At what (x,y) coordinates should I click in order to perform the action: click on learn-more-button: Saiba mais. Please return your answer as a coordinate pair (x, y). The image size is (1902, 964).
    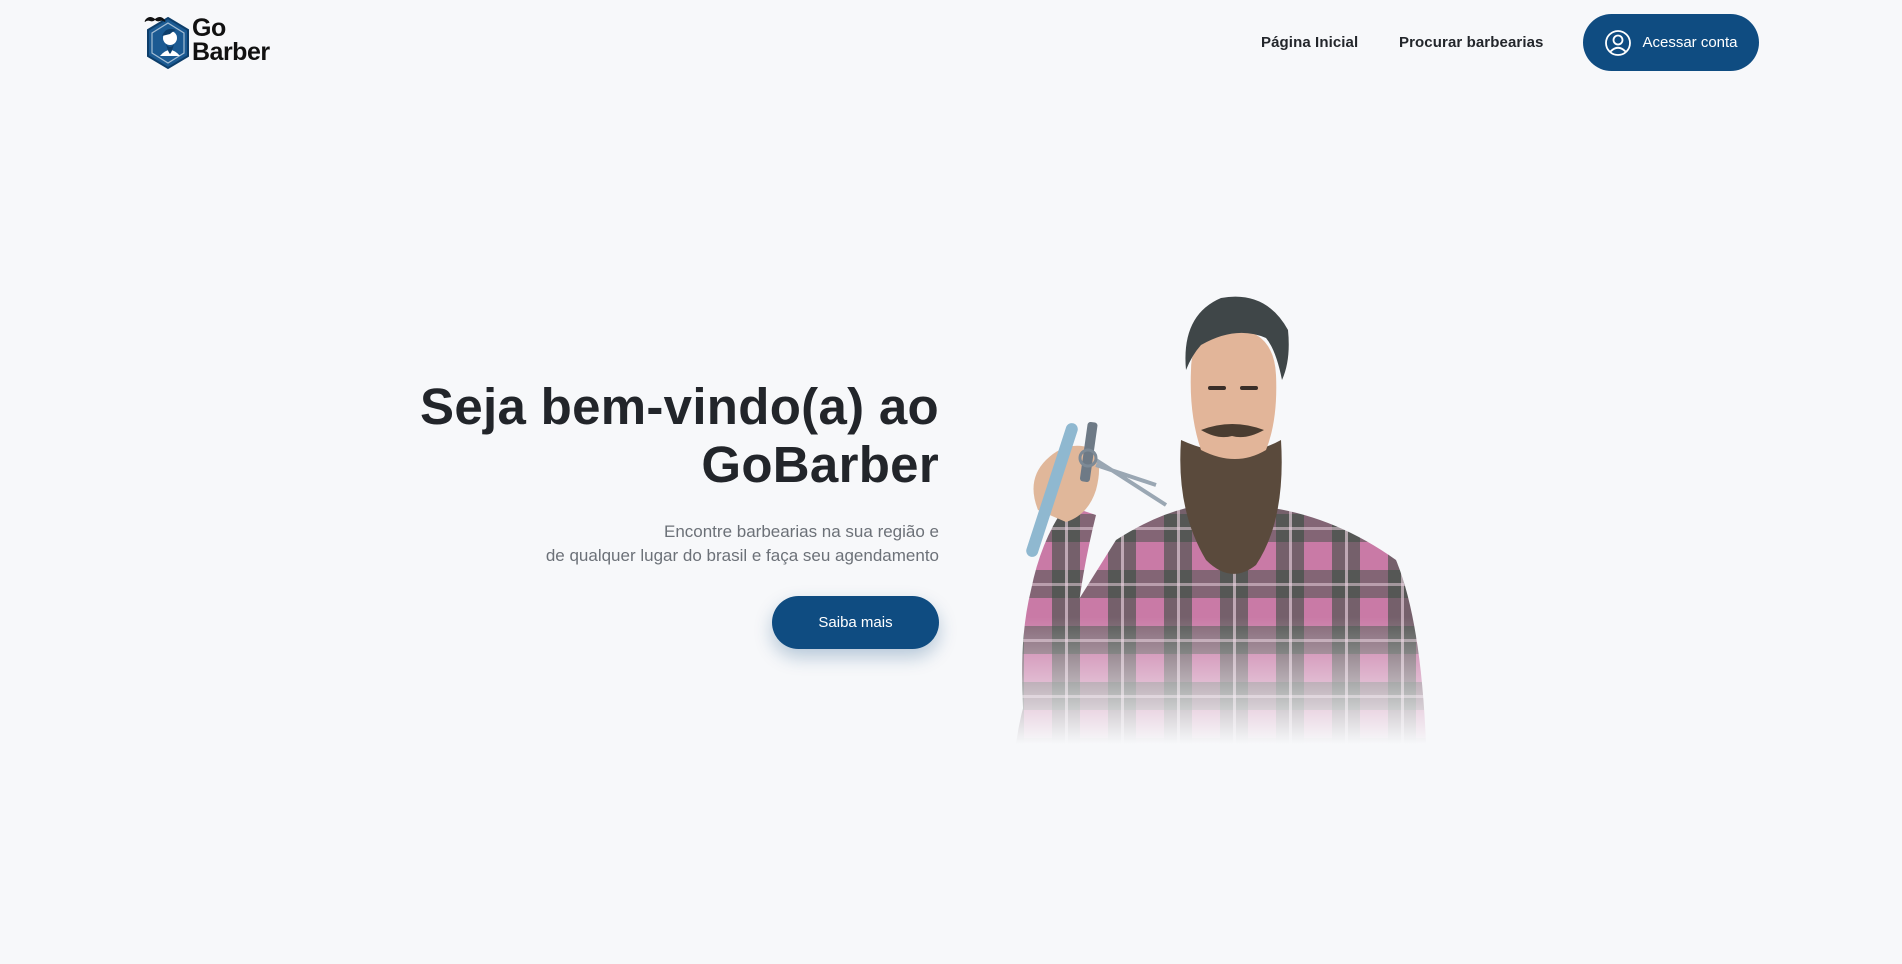
    Looking at the image, I should click on (855, 622).